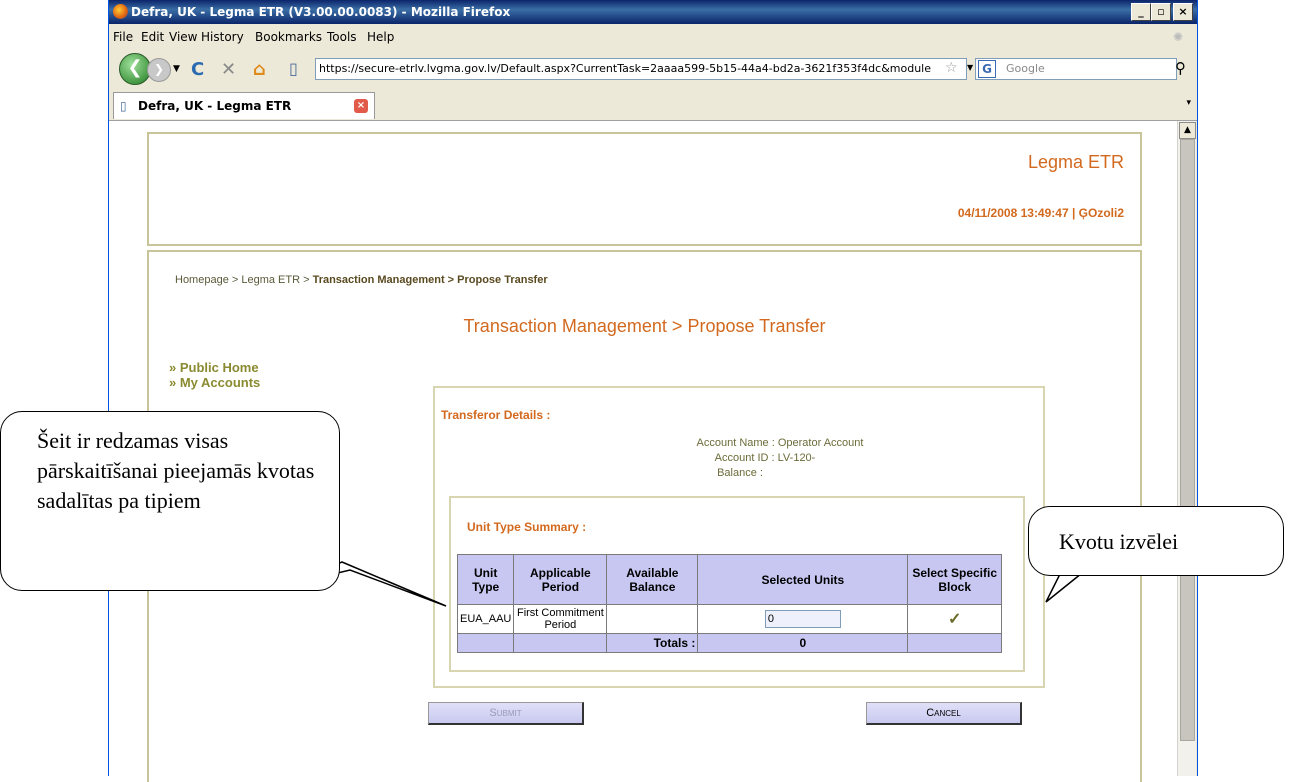 The image size is (1289, 782). What do you see at coordinates (696, 584) in the screenshot?
I see `callout-tails` at bounding box center [696, 584].